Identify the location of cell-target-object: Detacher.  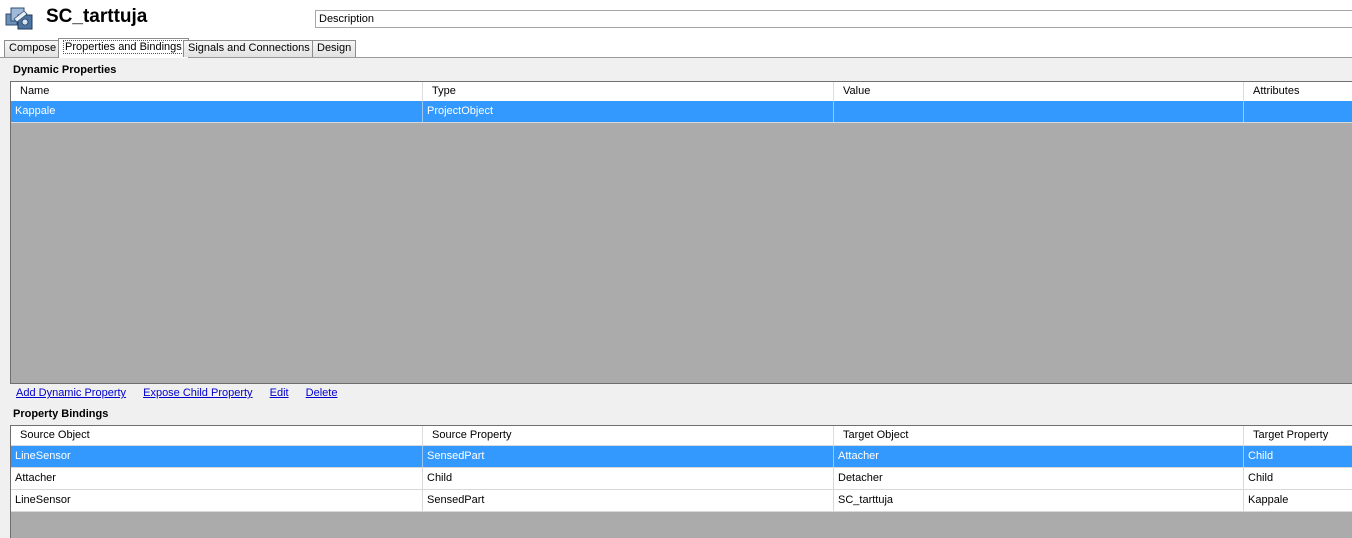
(1039, 478).